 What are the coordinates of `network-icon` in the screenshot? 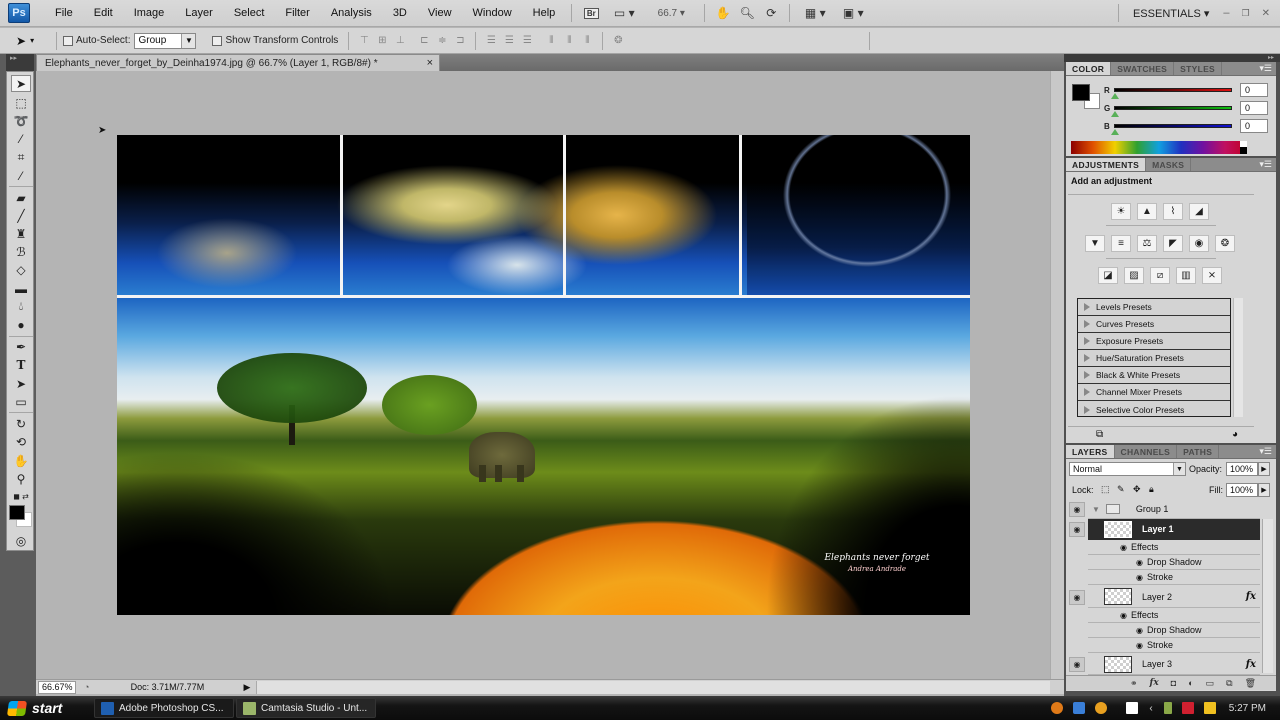 It's located at (1167, 708).